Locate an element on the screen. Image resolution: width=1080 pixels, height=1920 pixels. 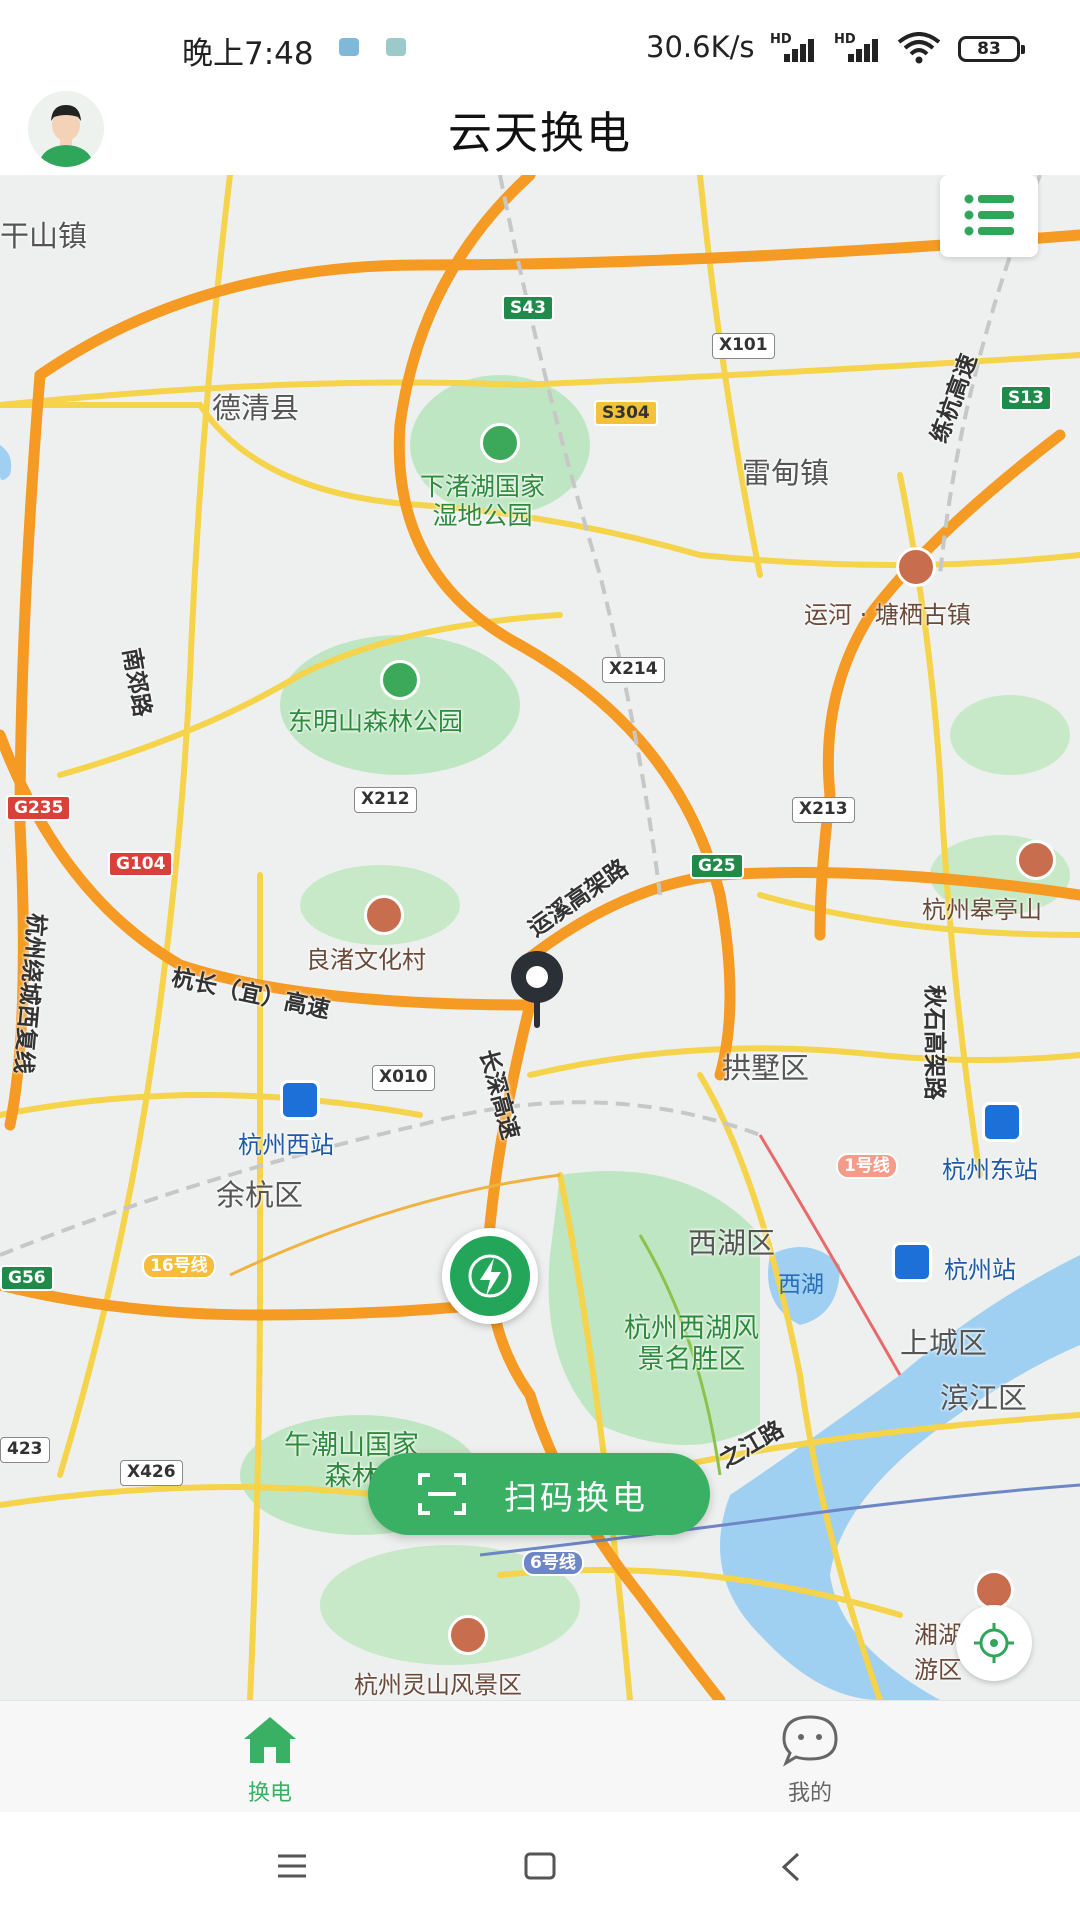
map-label: 西湖区 is located at coordinates (732, 1243).